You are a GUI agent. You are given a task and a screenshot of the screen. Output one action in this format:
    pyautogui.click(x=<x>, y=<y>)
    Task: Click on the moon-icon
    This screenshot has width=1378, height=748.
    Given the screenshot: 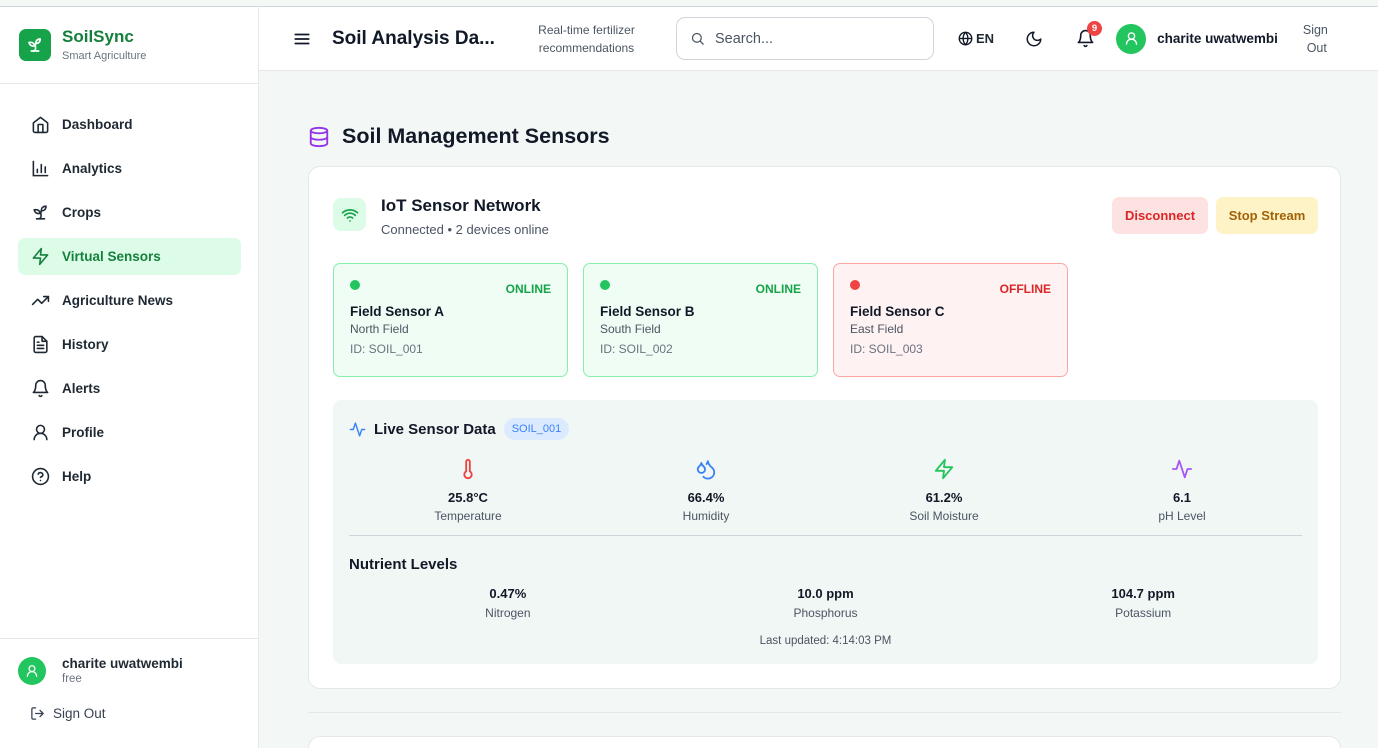 What is the action you would take?
    pyautogui.click(x=1034, y=39)
    